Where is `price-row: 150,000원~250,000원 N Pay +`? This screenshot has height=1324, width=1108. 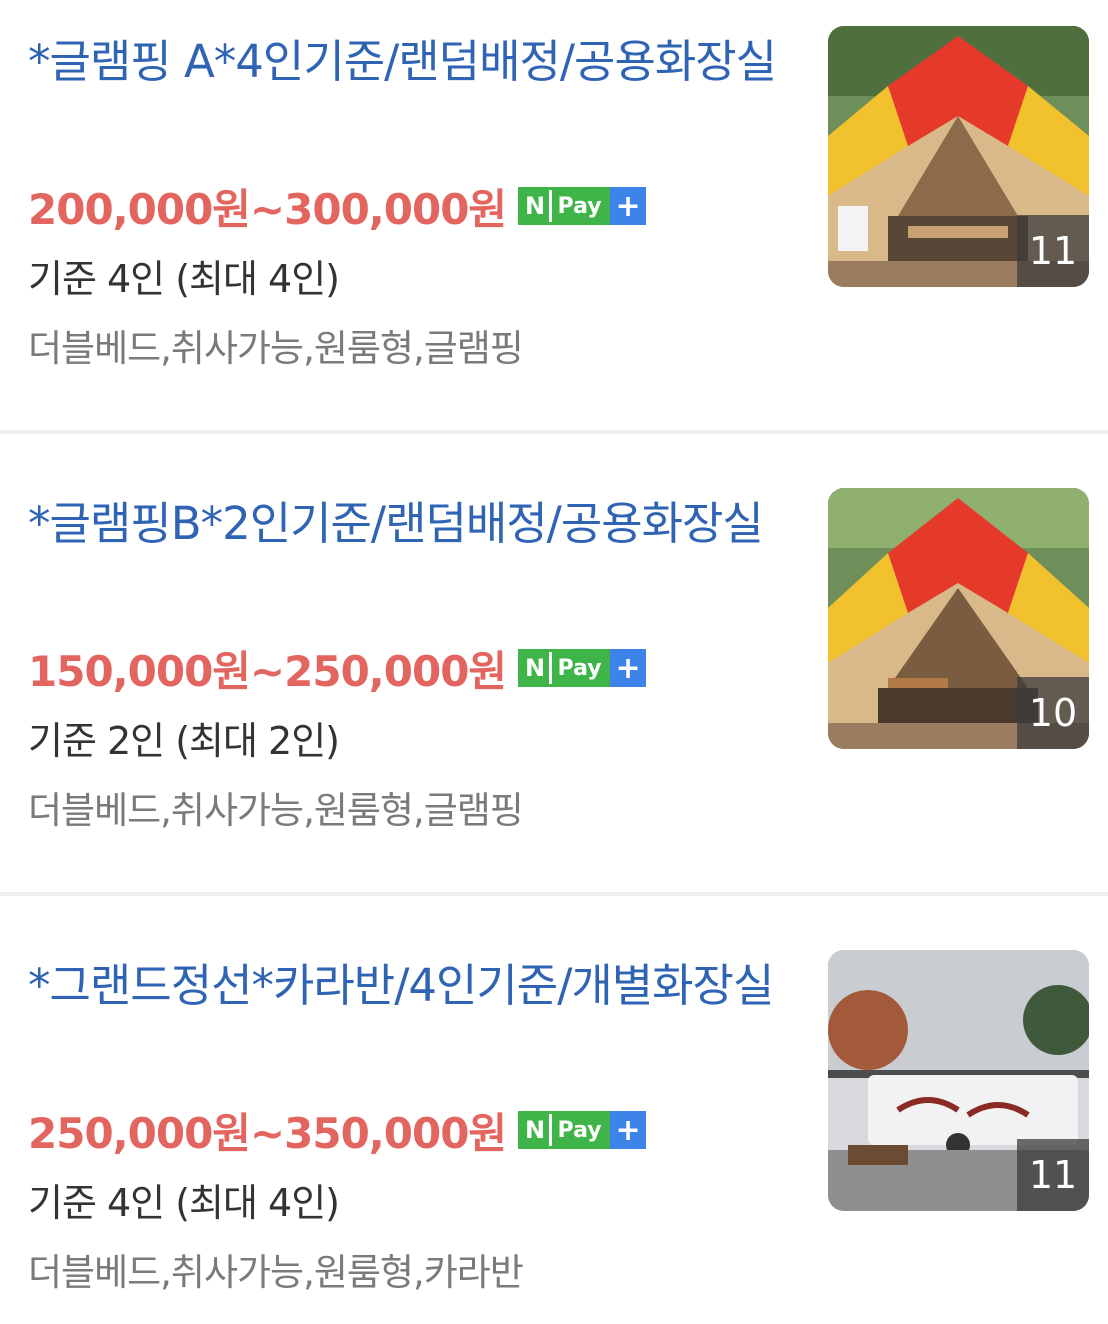 price-row: 150,000원~250,000원 N Pay + is located at coordinates (337, 668).